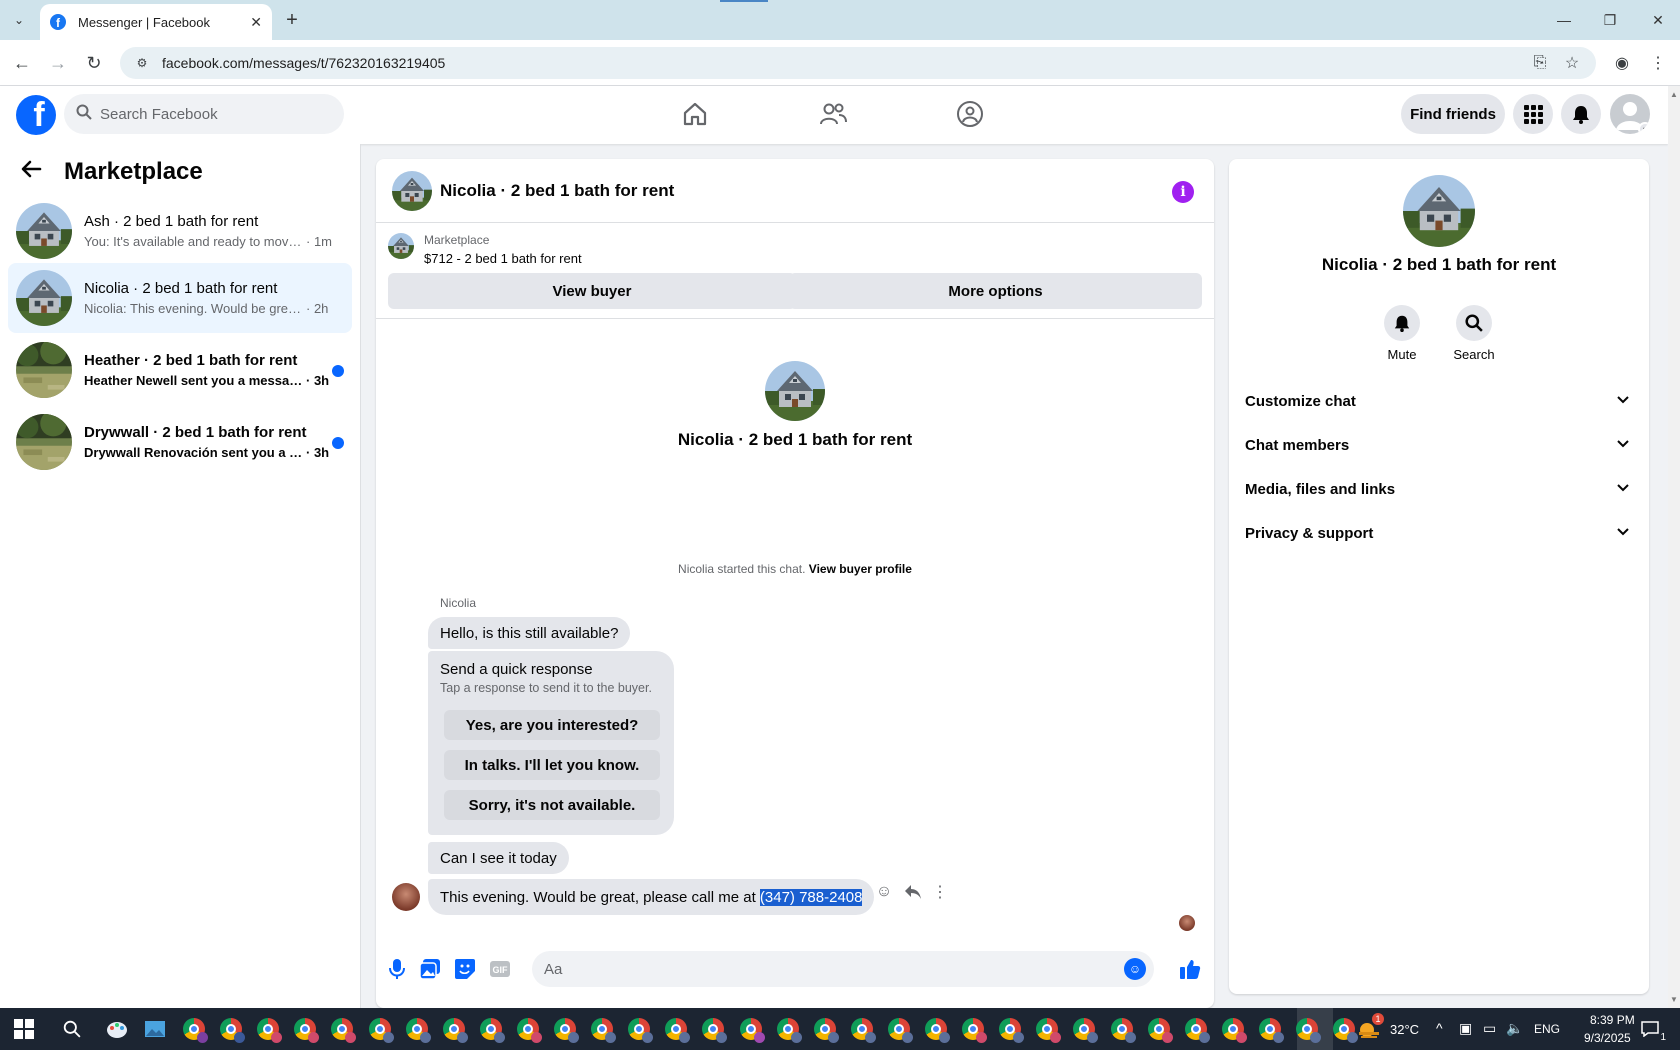 Image resolution: width=1680 pixels, height=1050 pixels. Describe the element at coordinates (94, 63) in the screenshot. I see `reload-icon: ↻` at that location.